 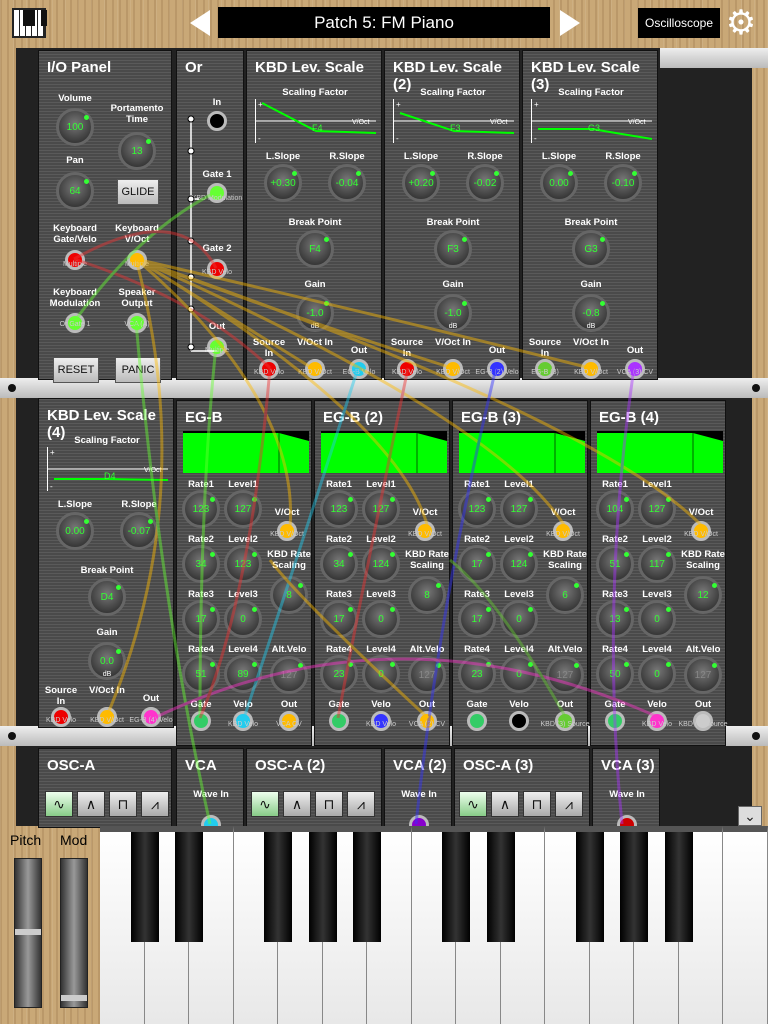 I want to click on lslope-knob: +0.20, so click(x=421, y=183).